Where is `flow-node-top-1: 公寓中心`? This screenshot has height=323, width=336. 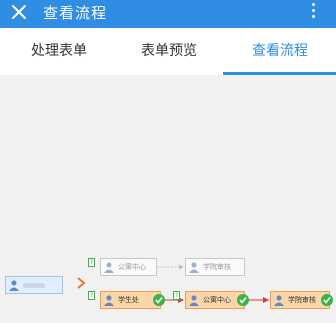
flow-node-top-1: 公寓中心 is located at coordinates (128, 267).